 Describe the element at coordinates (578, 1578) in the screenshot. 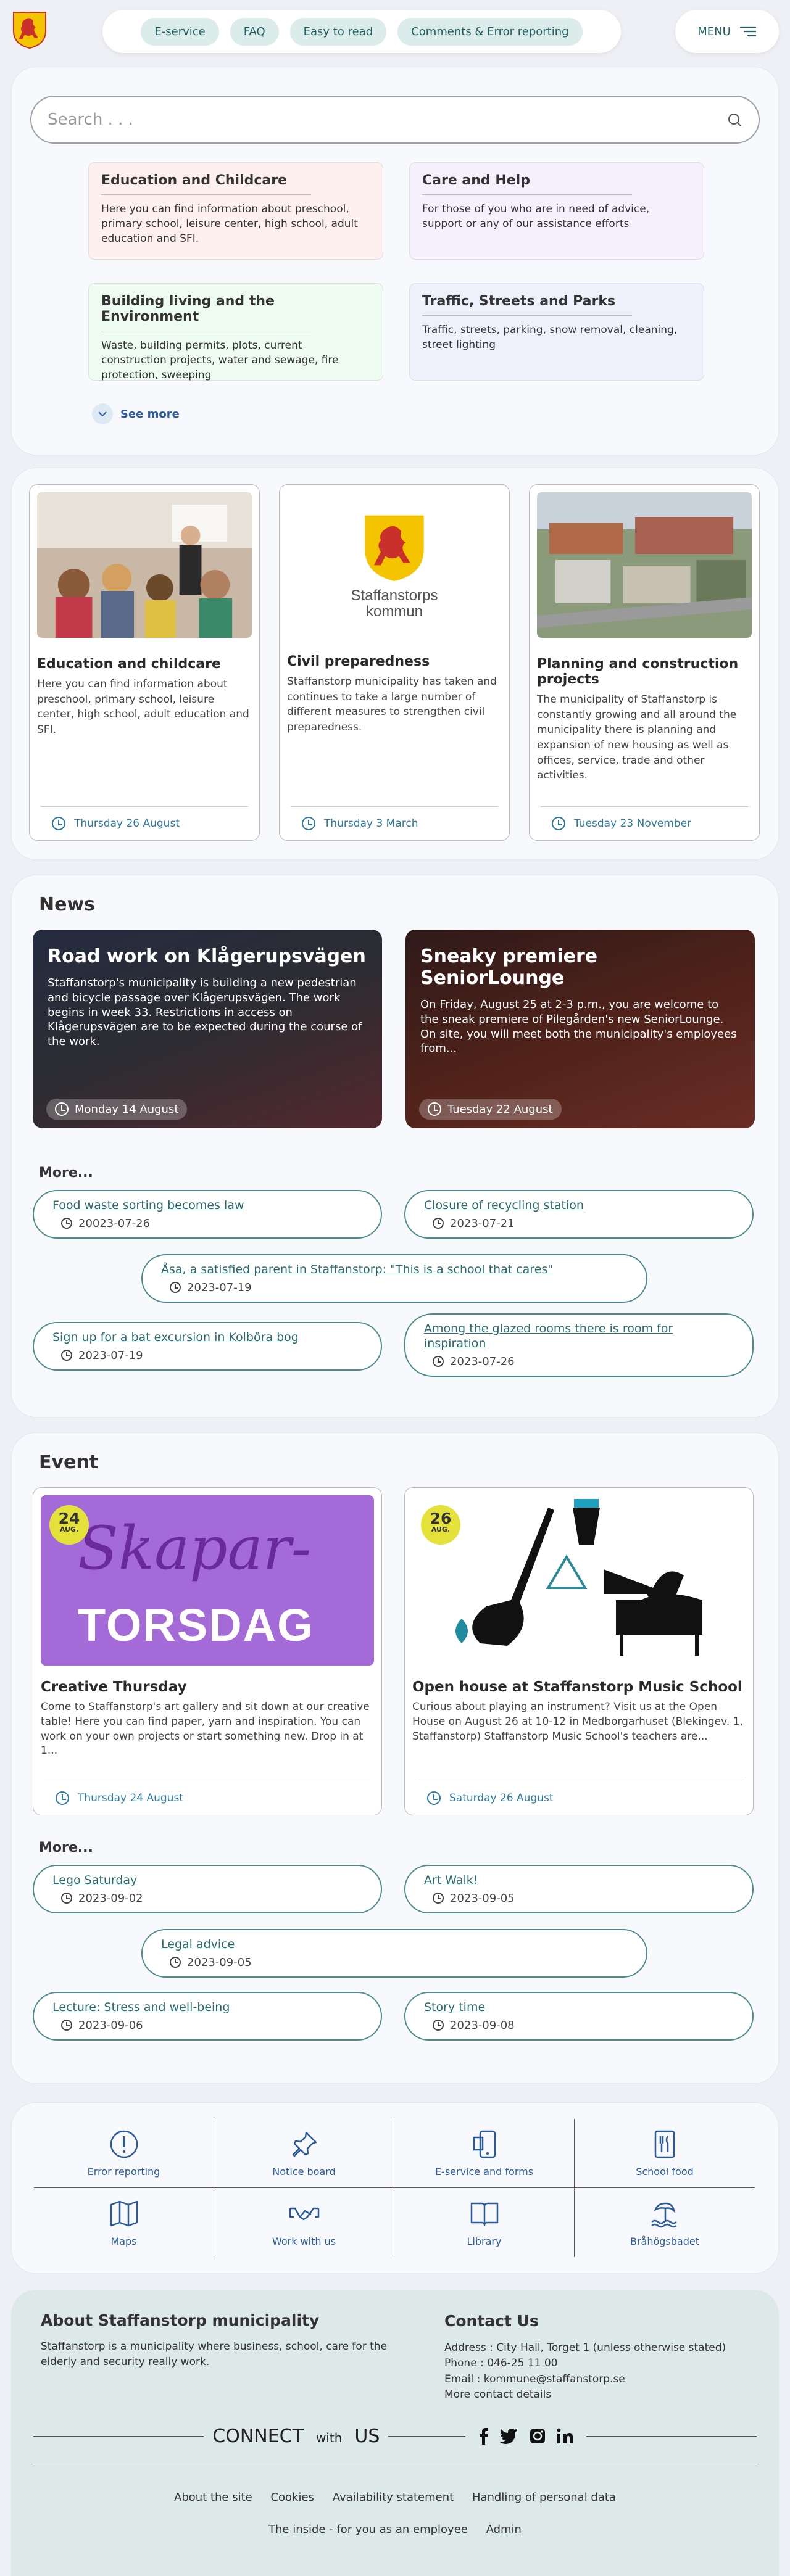

I see `instruments-illustration` at that location.